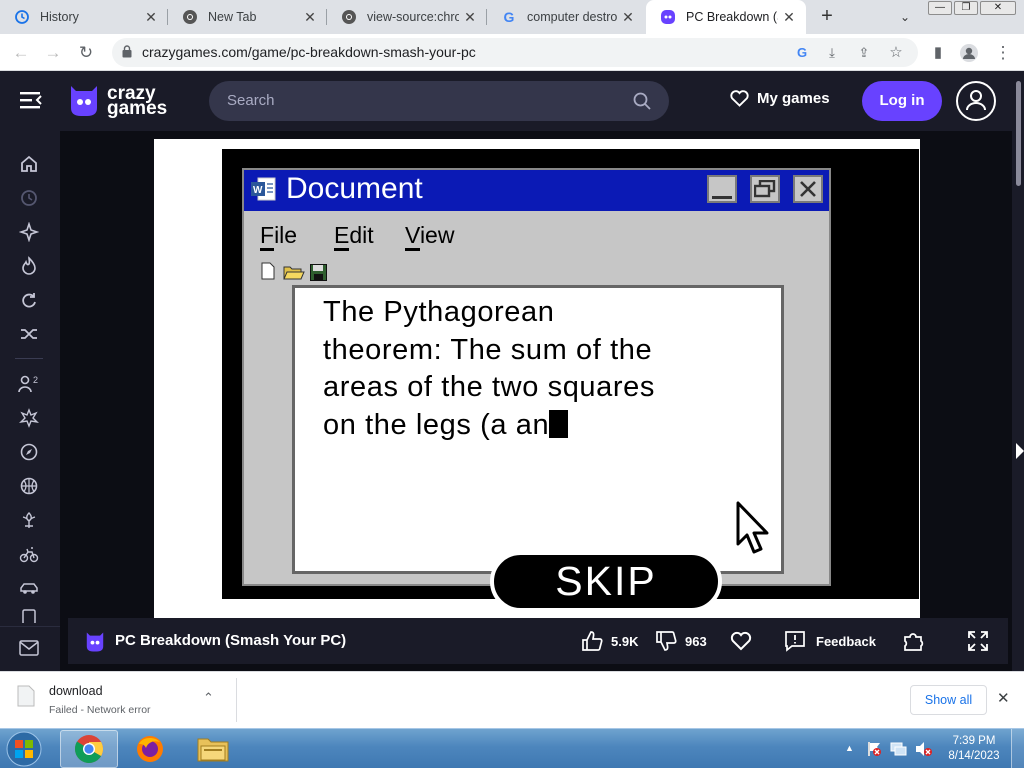 The width and height of the screenshot is (1024, 773). I want to click on minimize-icon, so click(722, 189).